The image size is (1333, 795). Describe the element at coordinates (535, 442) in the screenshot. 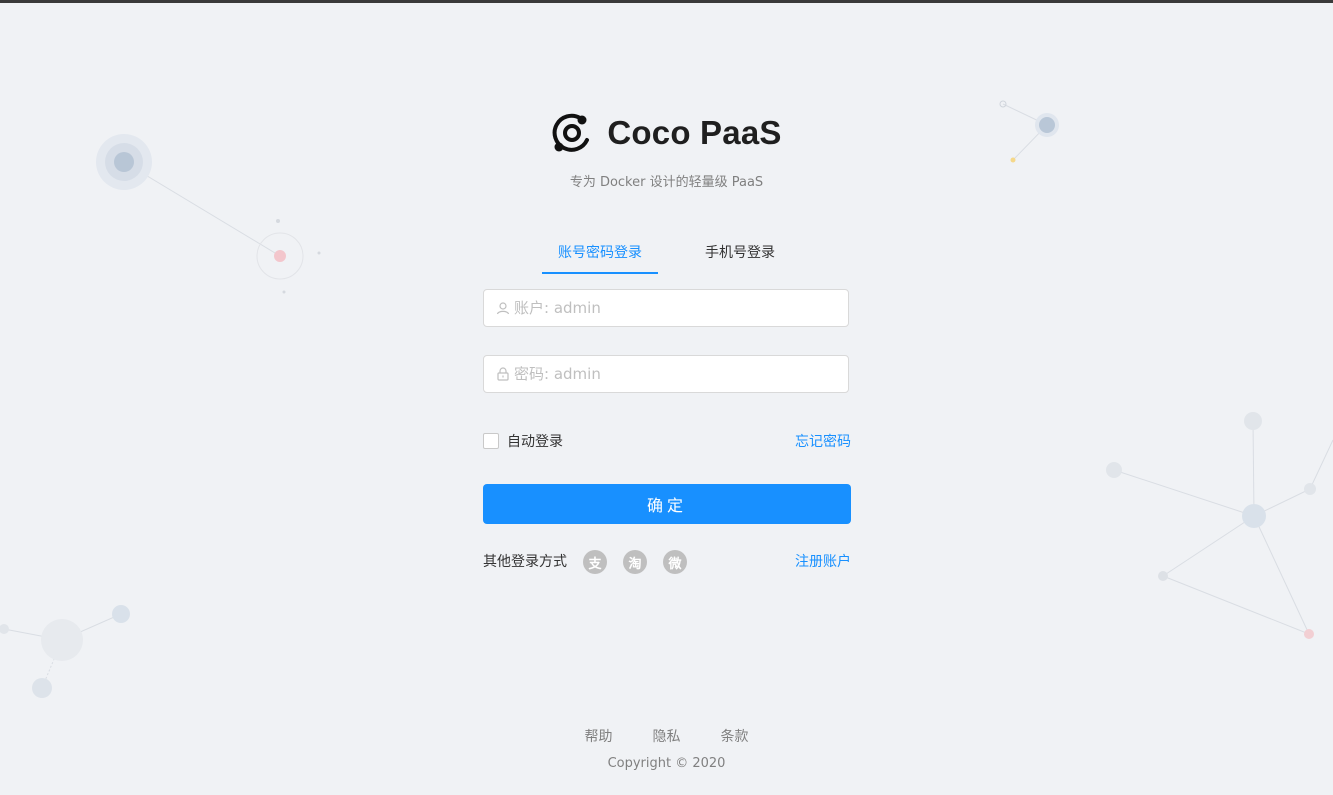

I see `remember-label: 自动登录` at that location.